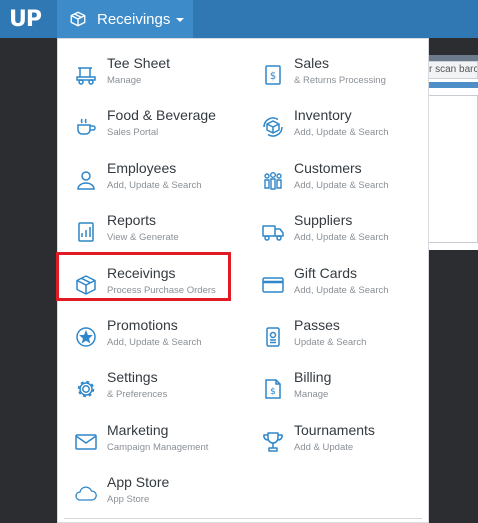 The width and height of the screenshot is (478, 523). Describe the element at coordinates (156, 178) in the screenshot. I see `menu-item-employees: Employees Add, Update & Search` at that location.